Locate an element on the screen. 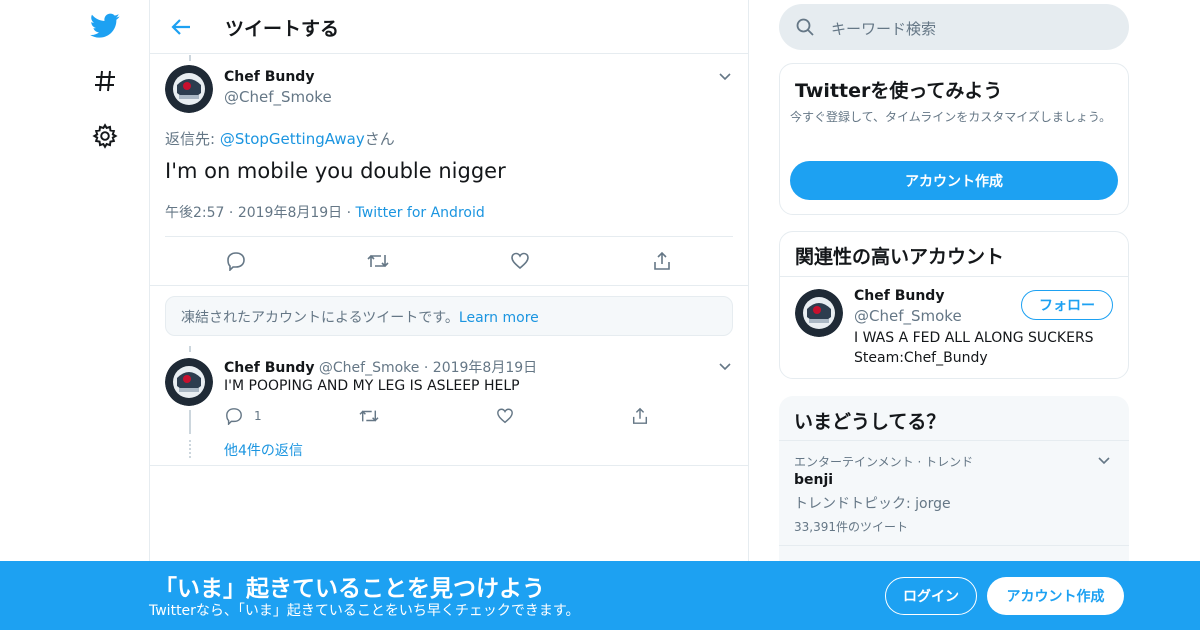  search-input: キーワード検索 is located at coordinates (954, 27).